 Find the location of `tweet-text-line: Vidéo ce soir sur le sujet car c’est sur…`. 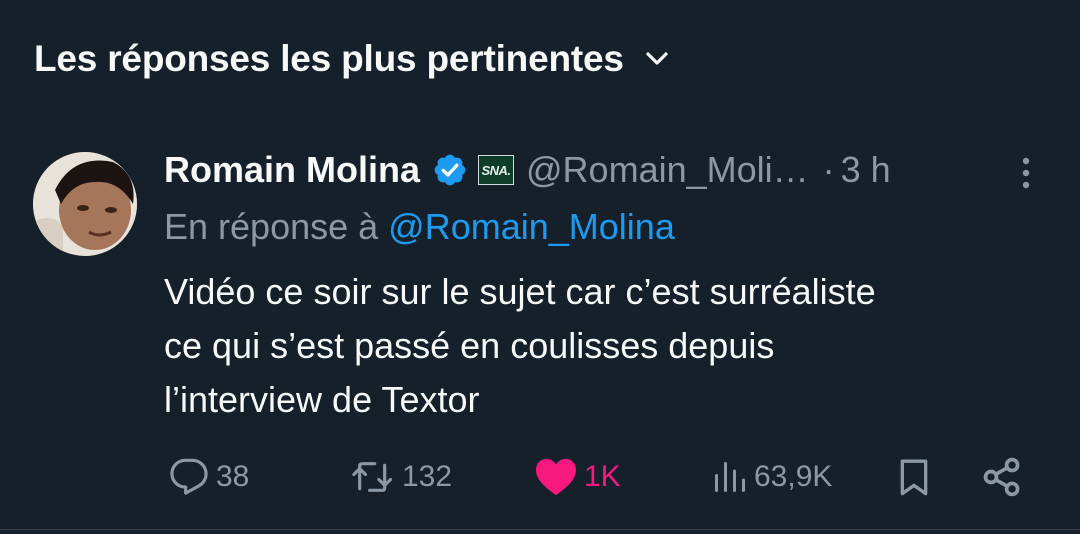

tweet-text-line: Vidéo ce soir sur le sujet car c’est sur… is located at coordinates (520, 291).